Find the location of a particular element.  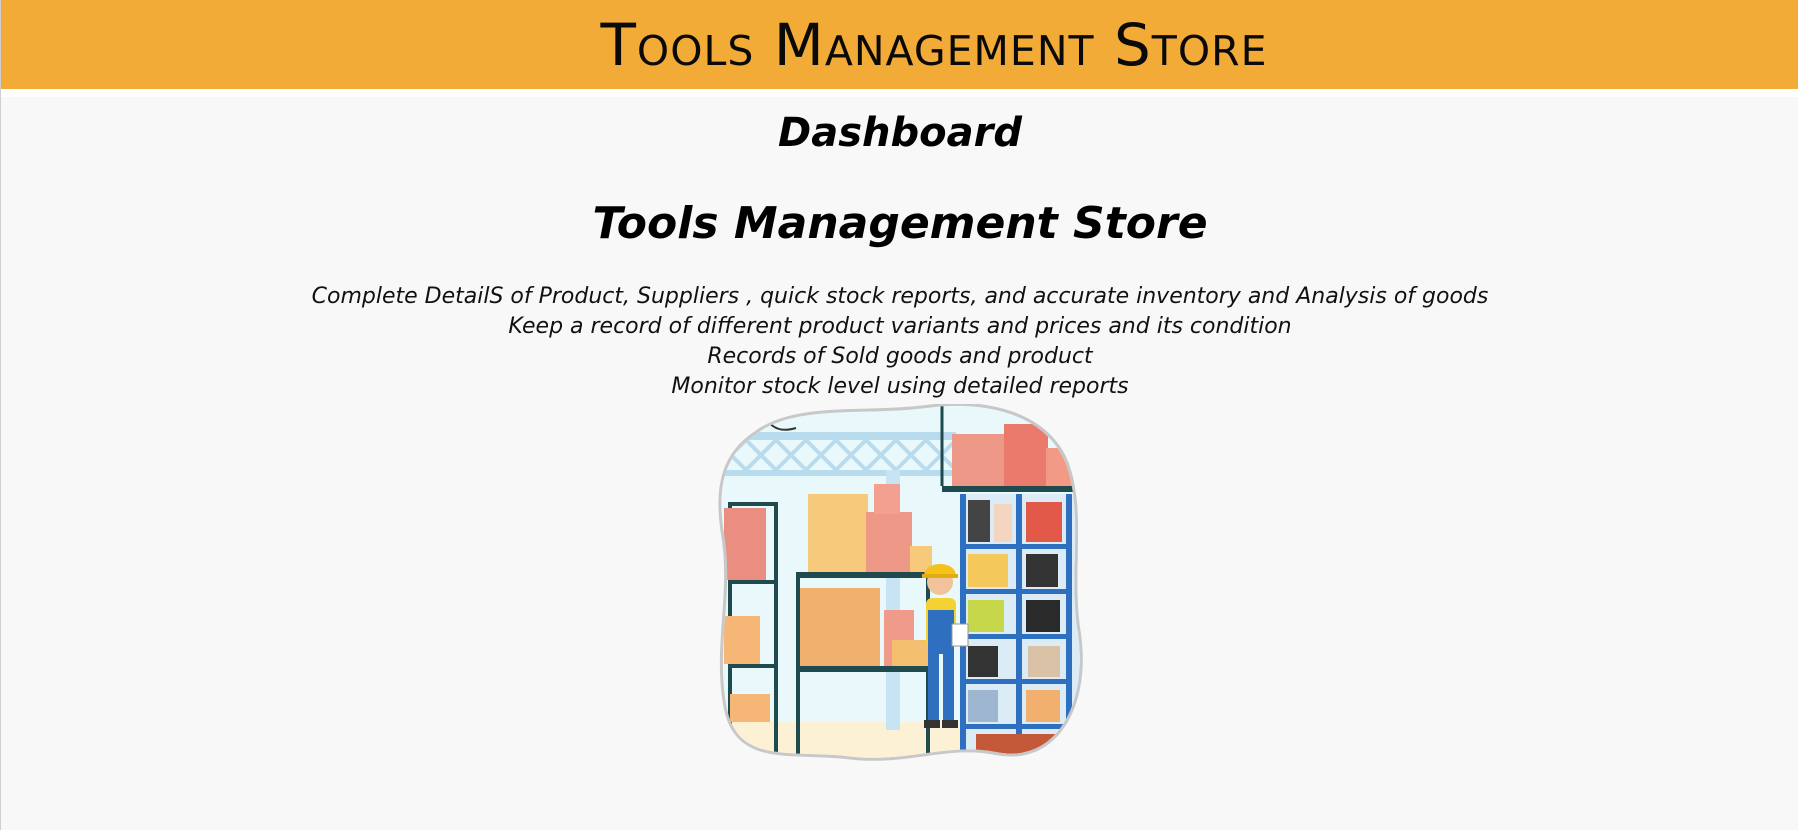

hero-title: Tools Management Store is located at coordinates (900, 223).